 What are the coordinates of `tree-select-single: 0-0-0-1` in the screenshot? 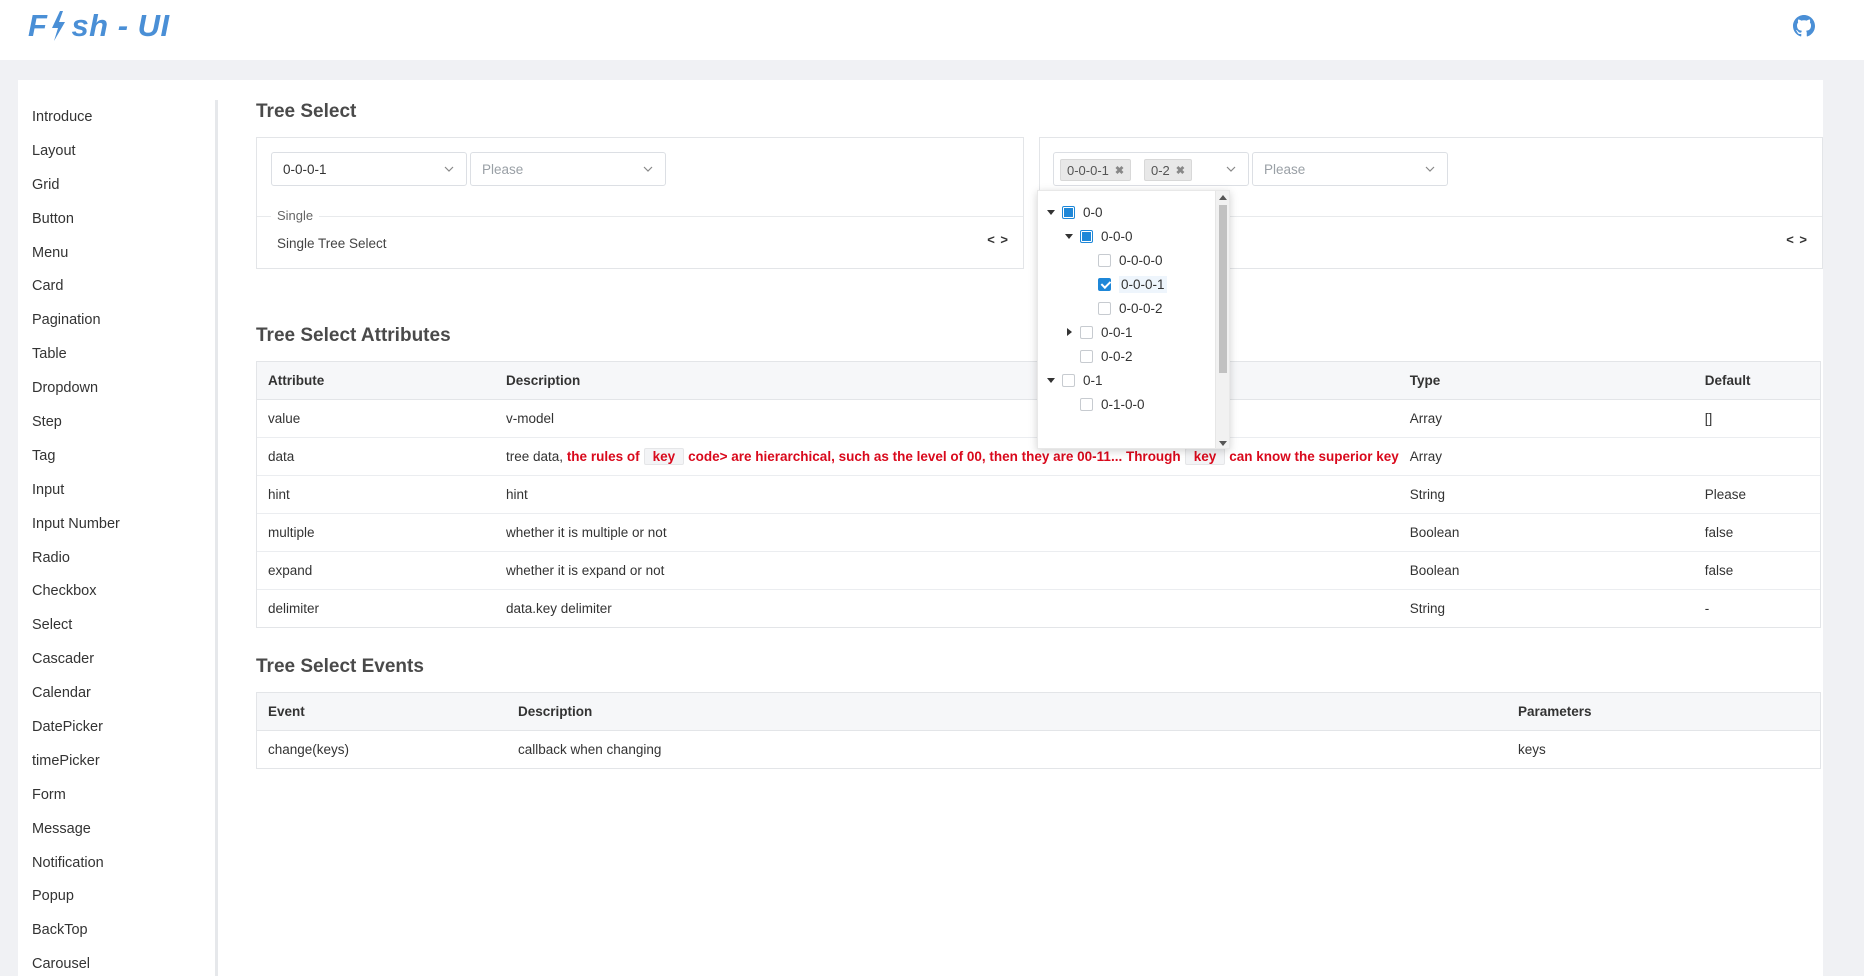 It's located at (369, 169).